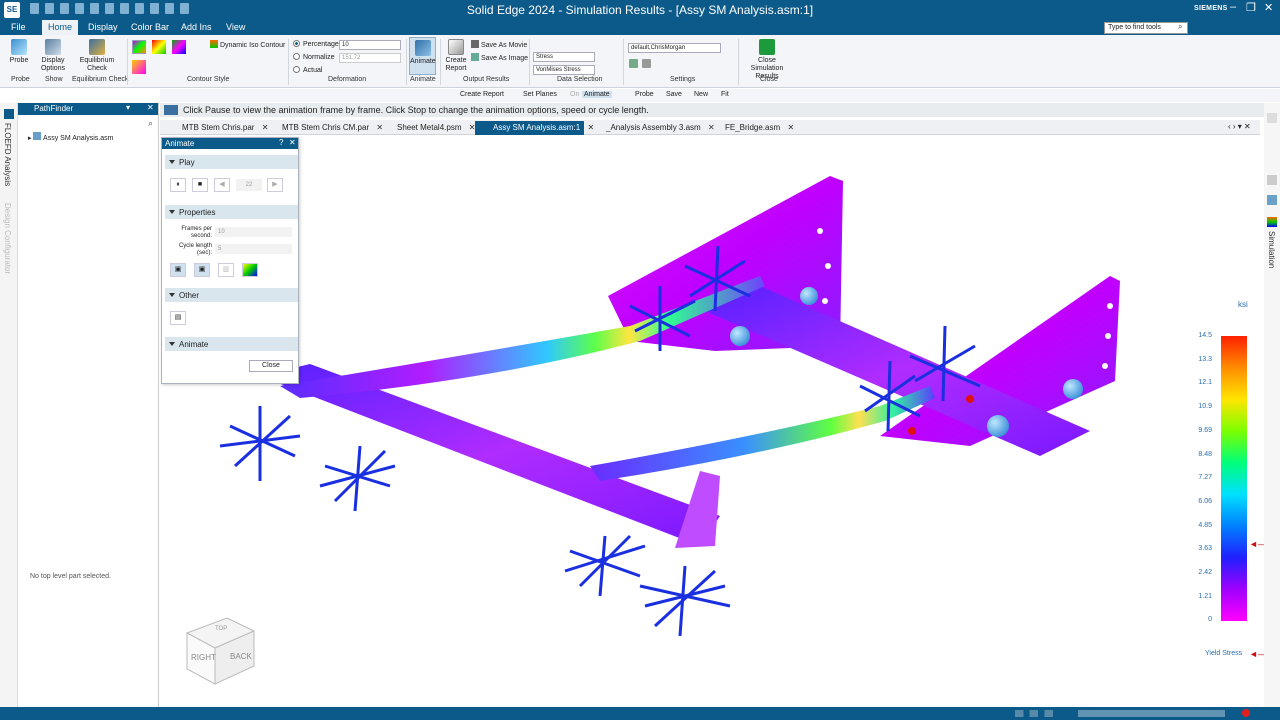 The image size is (1280, 720). What do you see at coordinates (597, 94) in the screenshot?
I see `cmd-animate: Animate` at bounding box center [597, 94].